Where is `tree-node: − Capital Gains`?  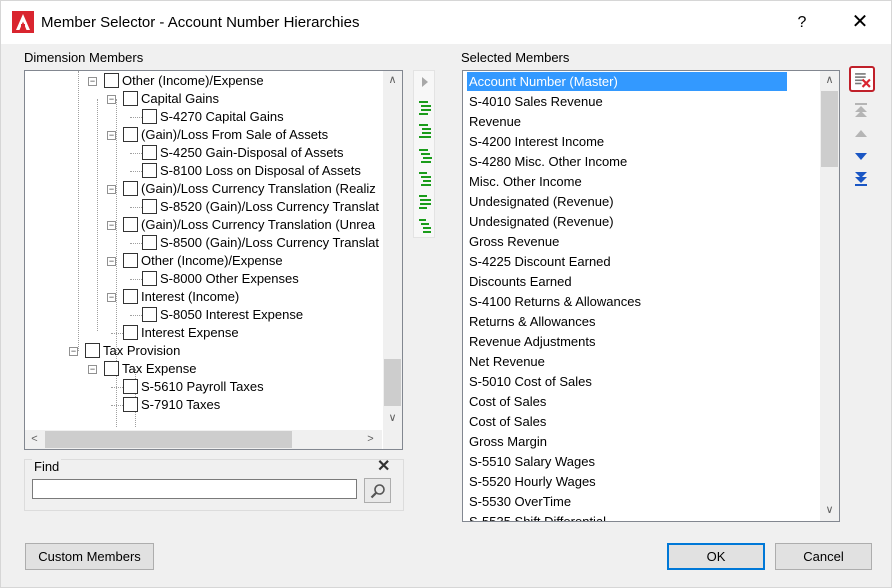 tree-node: − Capital Gains is located at coordinates (203, 99).